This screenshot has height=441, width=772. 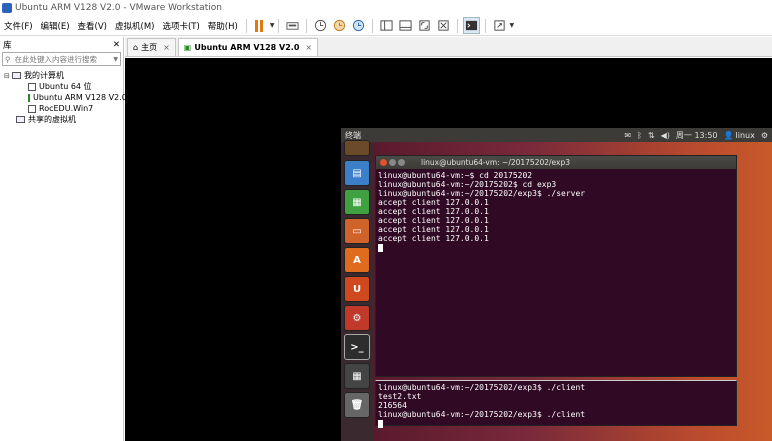 I want to click on send-ctrl-alt-del-button, so click(x=292, y=25).